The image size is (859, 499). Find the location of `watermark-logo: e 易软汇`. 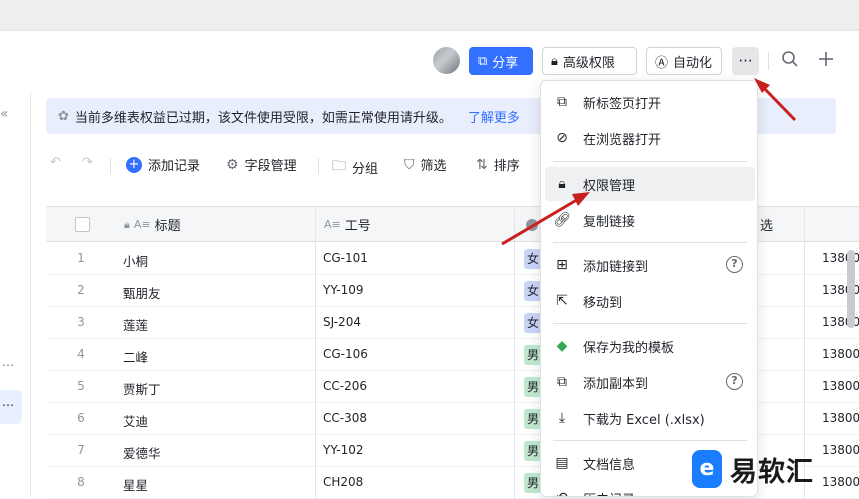

watermark-logo: e 易软汇 is located at coordinates (772, 469).